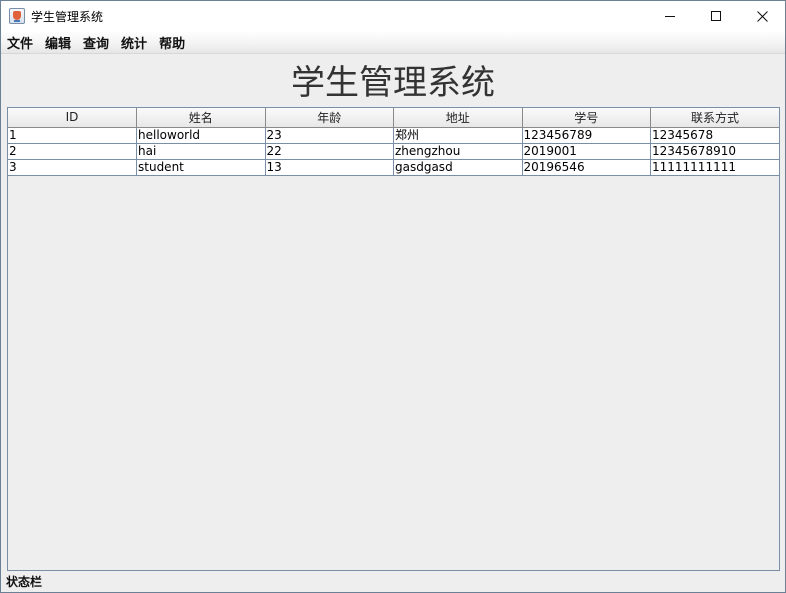 This screenshot has width=786, height=593. Describe the element at coordinates (586, 118) in the screenshot. I see `column-header-student-number: 学号` at that location.